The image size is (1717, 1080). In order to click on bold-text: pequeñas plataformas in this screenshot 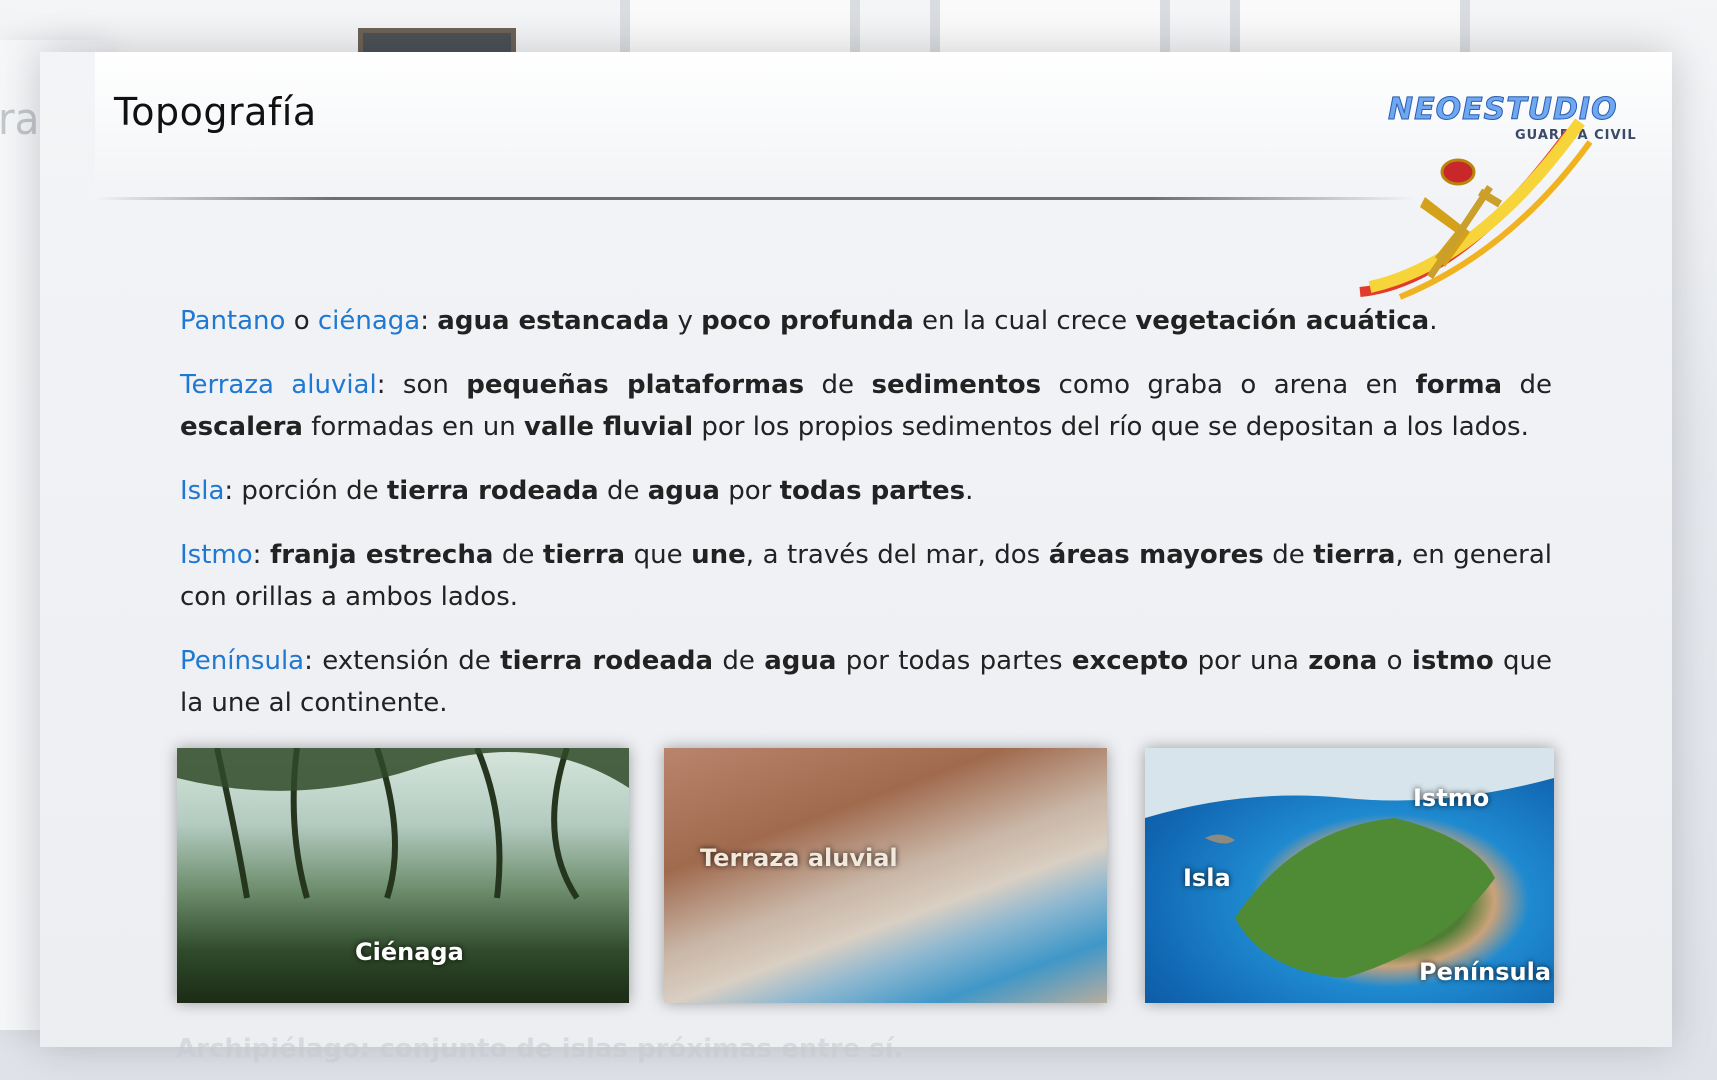, I will do `click(635, 385)`.